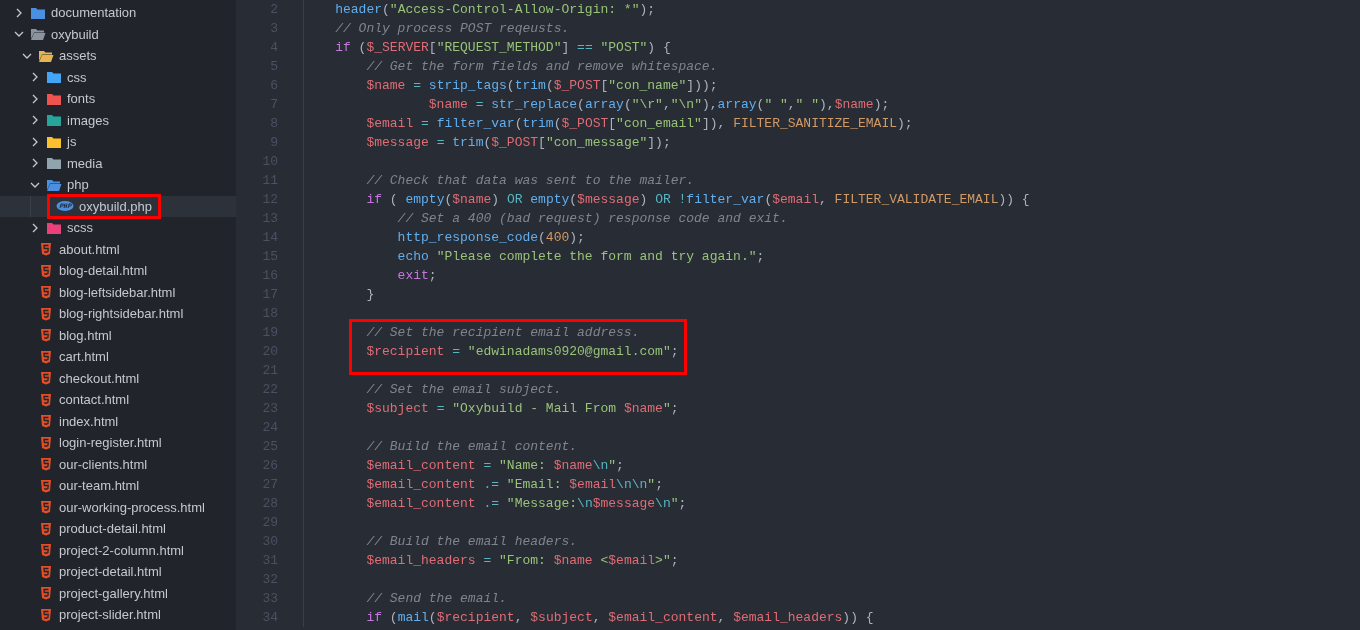 This screenshot has height=630, width=1360. I want to click on file-item: product-detail.html, so click(118, 529).